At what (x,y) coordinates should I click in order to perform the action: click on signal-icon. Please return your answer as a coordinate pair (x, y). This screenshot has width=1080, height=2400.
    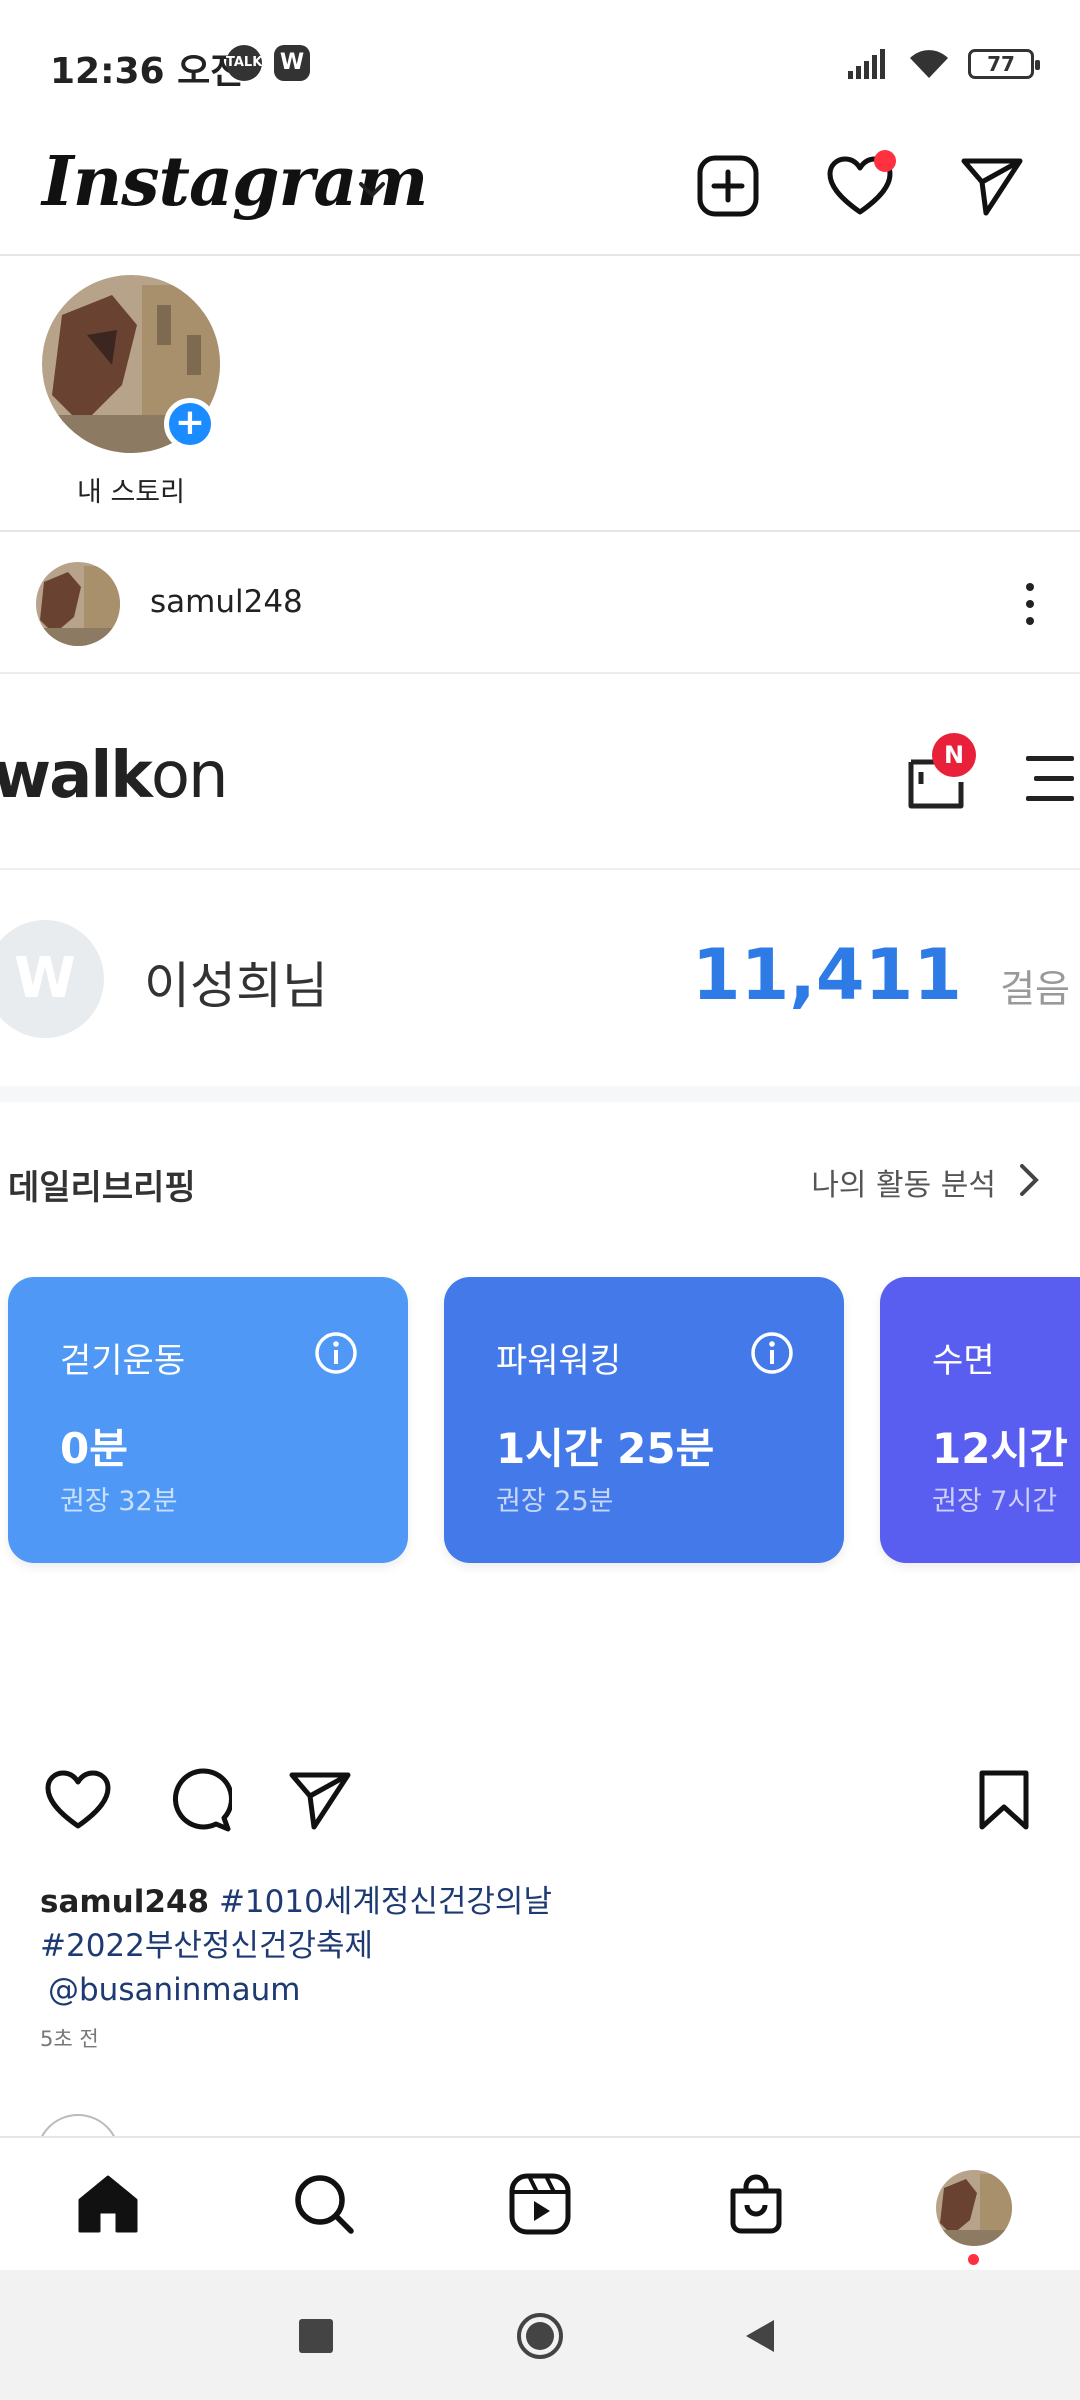
    Looking at the image, I should click on (866, 64).